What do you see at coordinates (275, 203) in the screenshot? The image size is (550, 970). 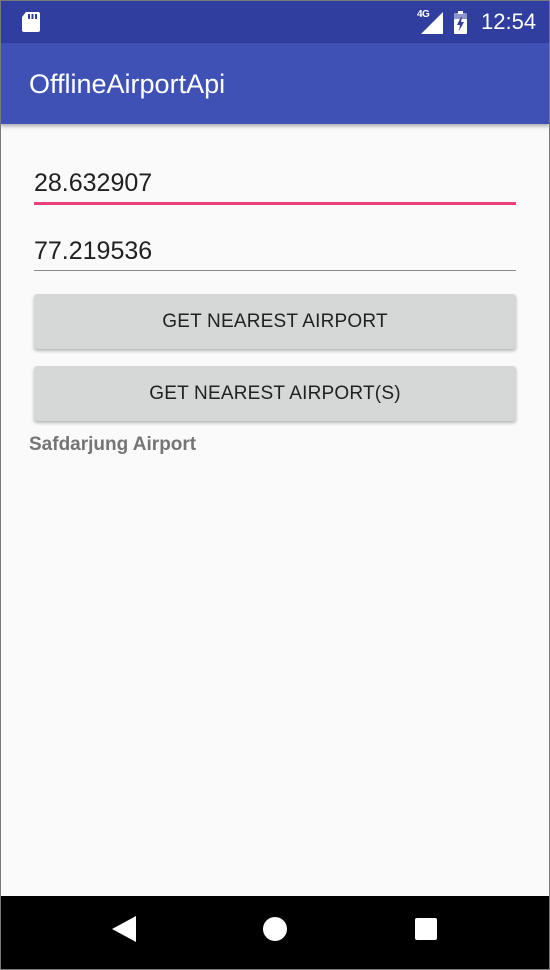 I see `latitude-underline` at bounding box center [275, 203].